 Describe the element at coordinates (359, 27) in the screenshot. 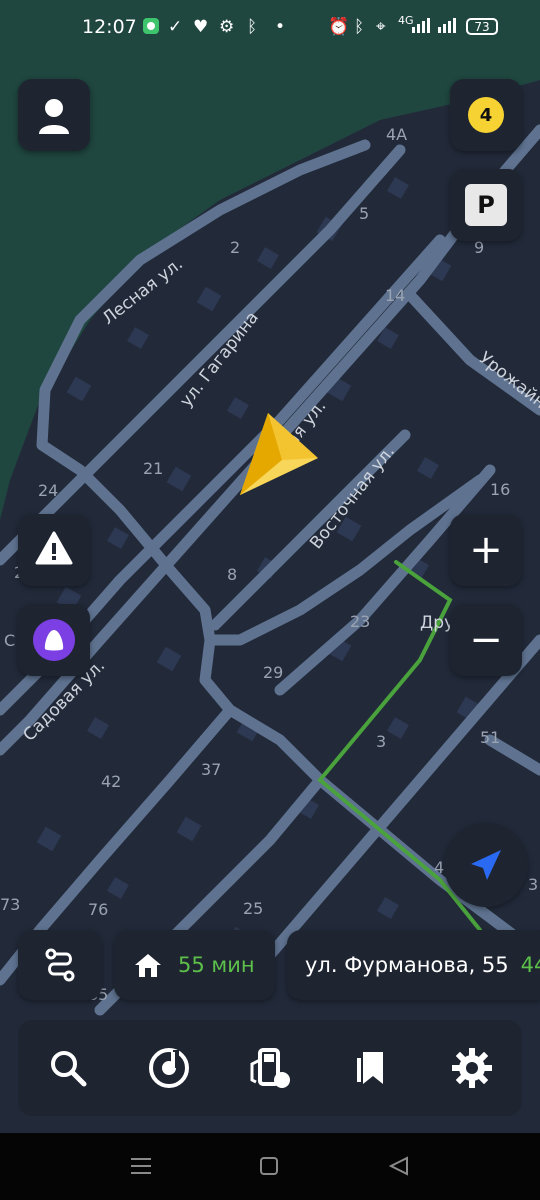

I see `bluetooth-status-icon: ᛒ` at that location.